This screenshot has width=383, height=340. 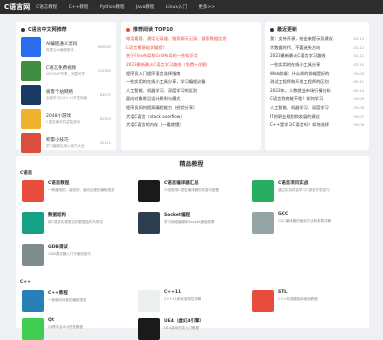 What do you see at coordinates (301, 39) in the screenshot?
I see `update-item-text: 我：支持开源，给出来提示及建议` at bounding box center [301, 39].